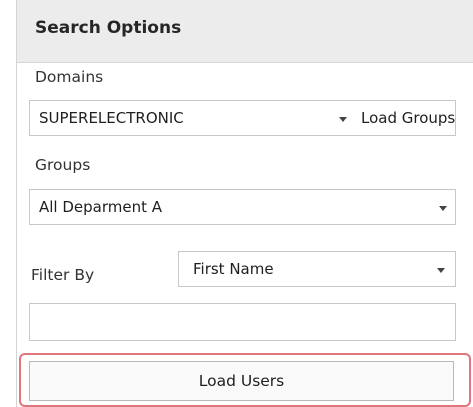 The image size is (473, 407). What do you see at coordinates (242, 207) in the screenshot?
I see `groups-combo: All Deparment A` at bounding box center [242, 207].